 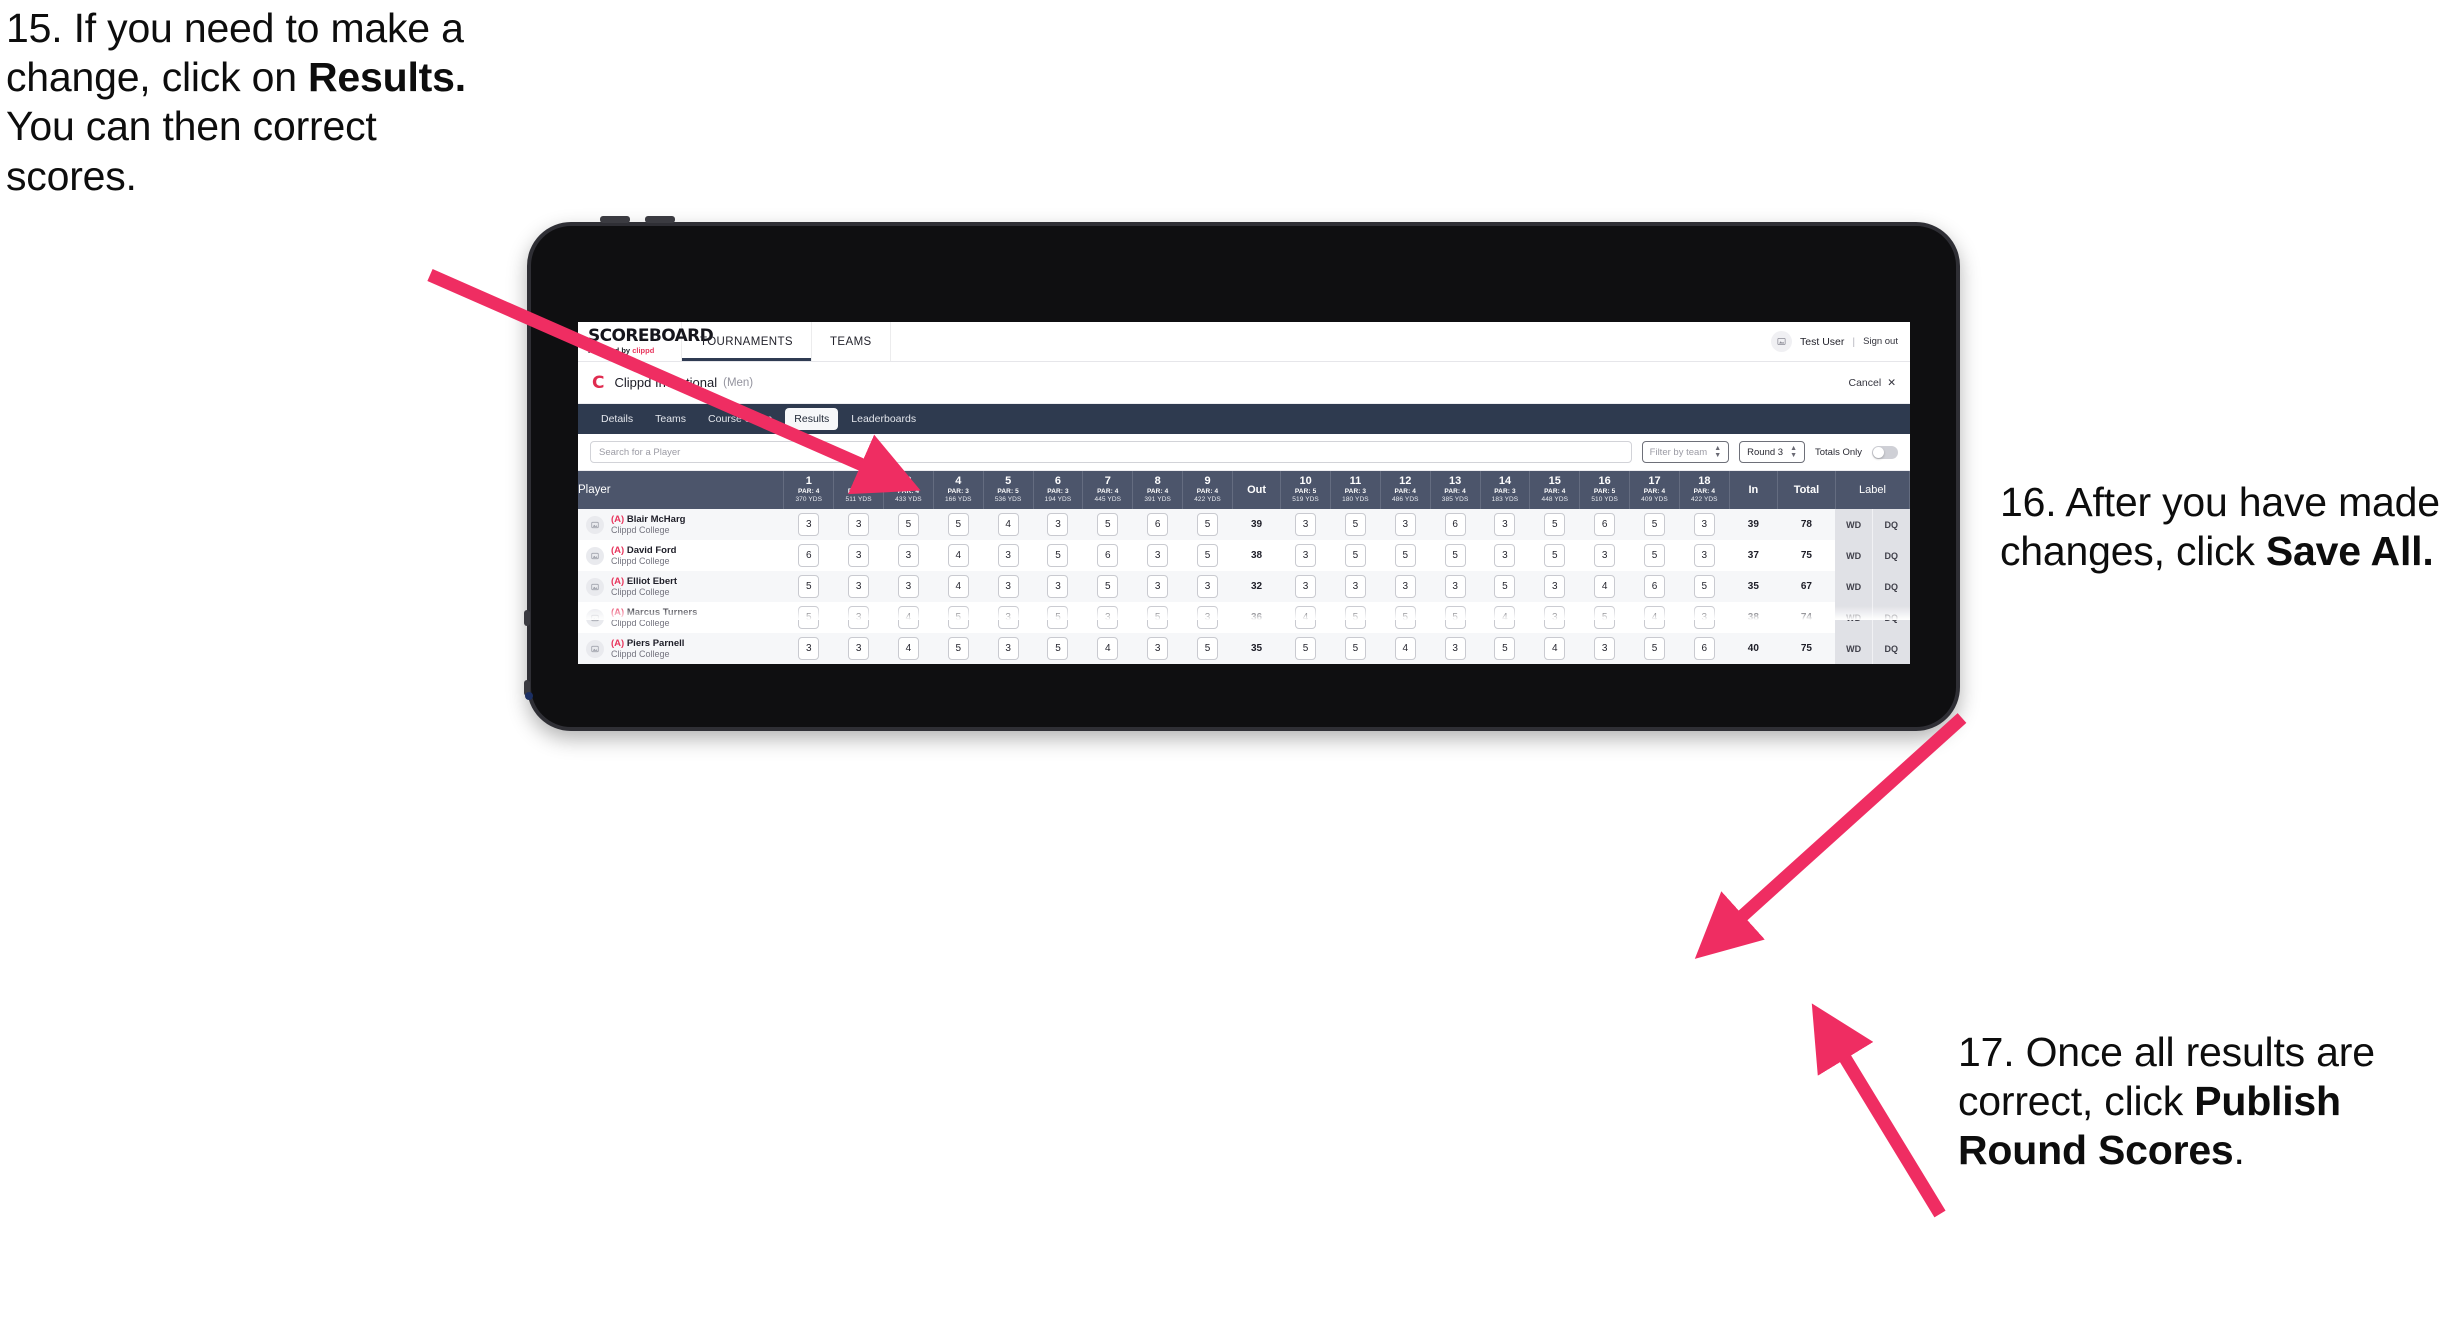 What do you see at coordinates (1111, 452) in the screenshot?
I see `search-input: Search for a Player` at bounding box center [1111, 452].